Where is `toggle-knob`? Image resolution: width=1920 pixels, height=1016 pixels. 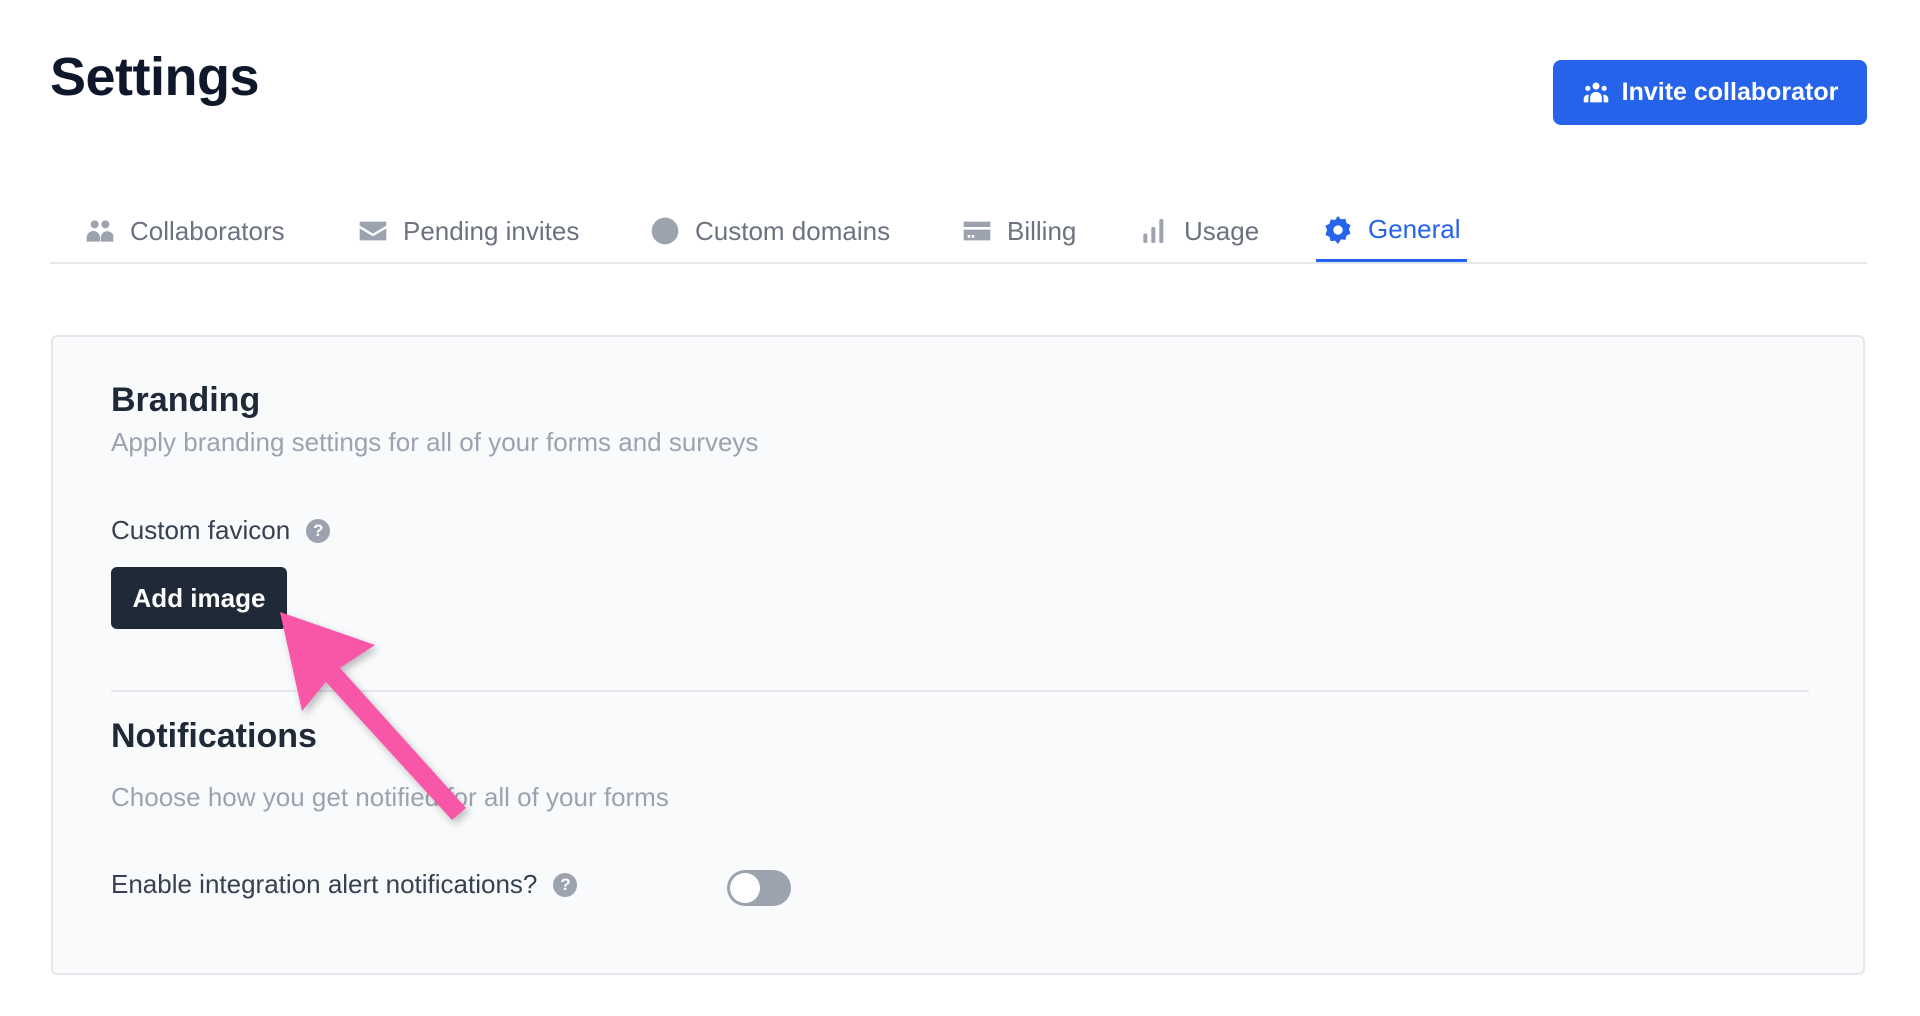 toggle-knob is located at coordinates (745, 888).